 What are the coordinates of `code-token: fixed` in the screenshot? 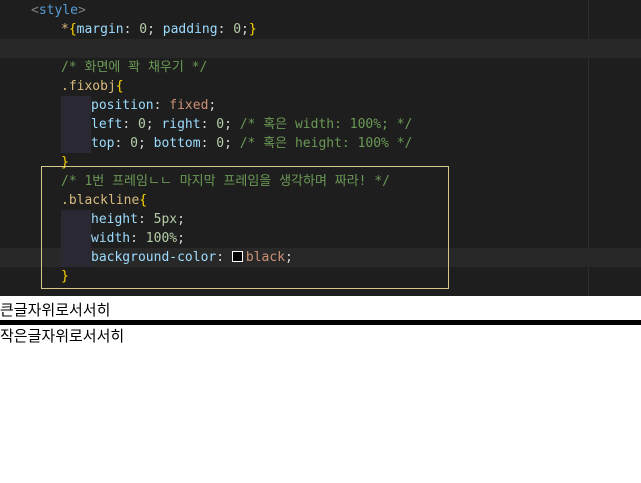 It's located at (189, 105).